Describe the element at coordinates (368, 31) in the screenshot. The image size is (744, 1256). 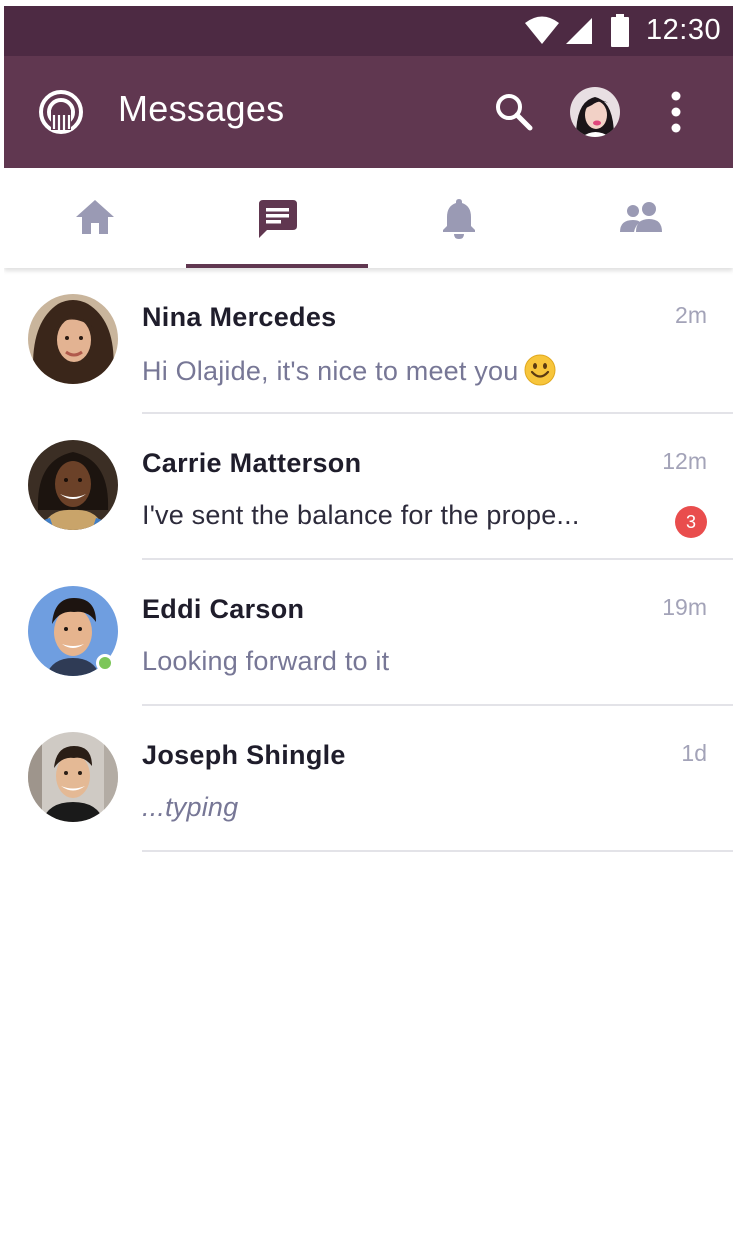
I see `status-bar: 12:30` at that location.